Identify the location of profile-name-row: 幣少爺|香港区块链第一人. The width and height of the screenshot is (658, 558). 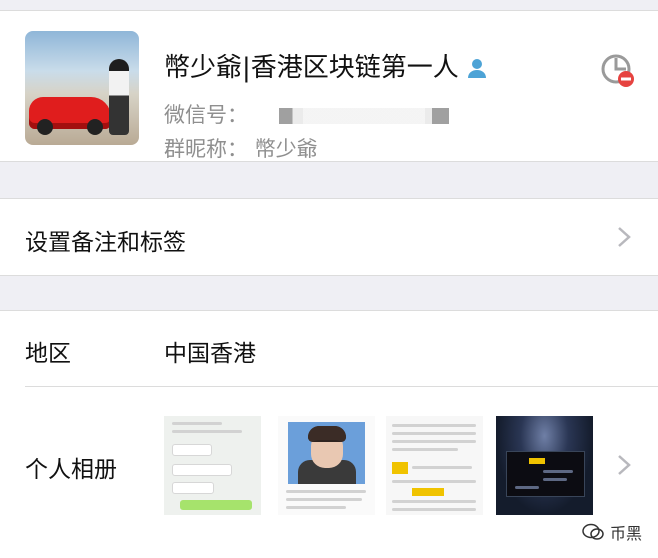
(326, 68).